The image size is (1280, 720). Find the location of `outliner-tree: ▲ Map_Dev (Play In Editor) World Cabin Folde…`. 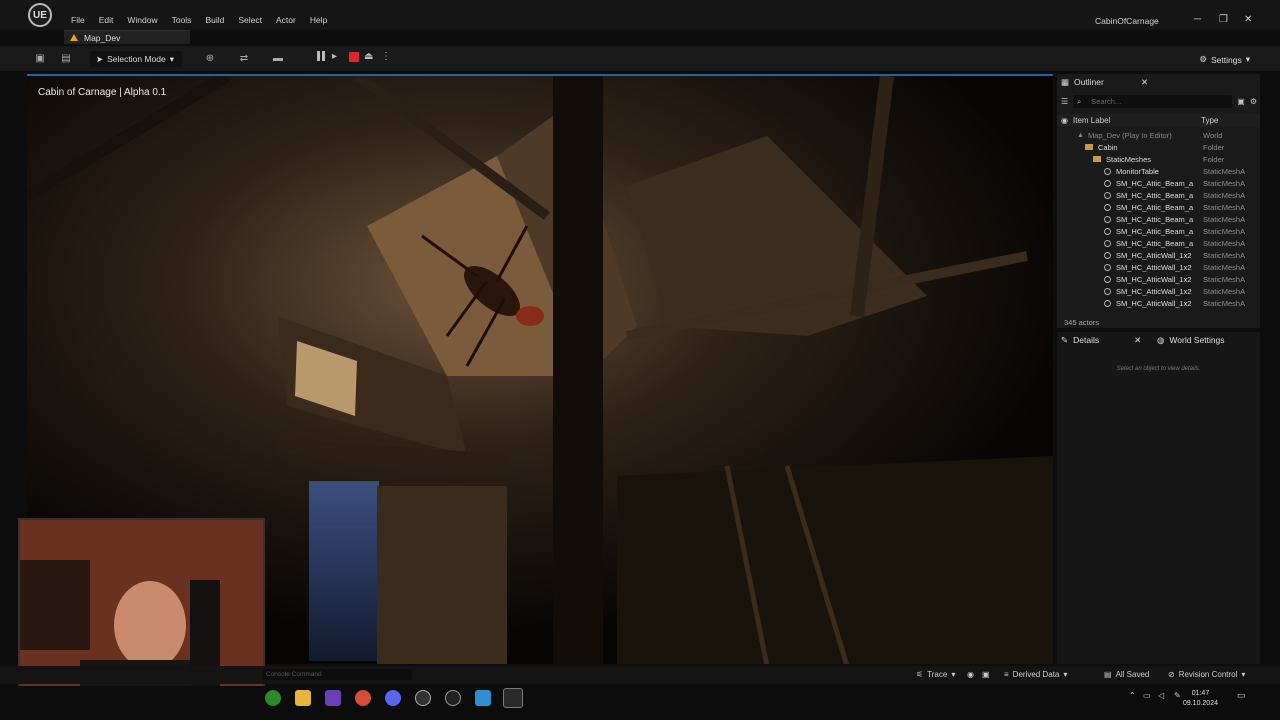

outliner-tree: ▲ Map_Dev (Play In Editor) World Cabin Folde… is located at coordinates (1158, 219).